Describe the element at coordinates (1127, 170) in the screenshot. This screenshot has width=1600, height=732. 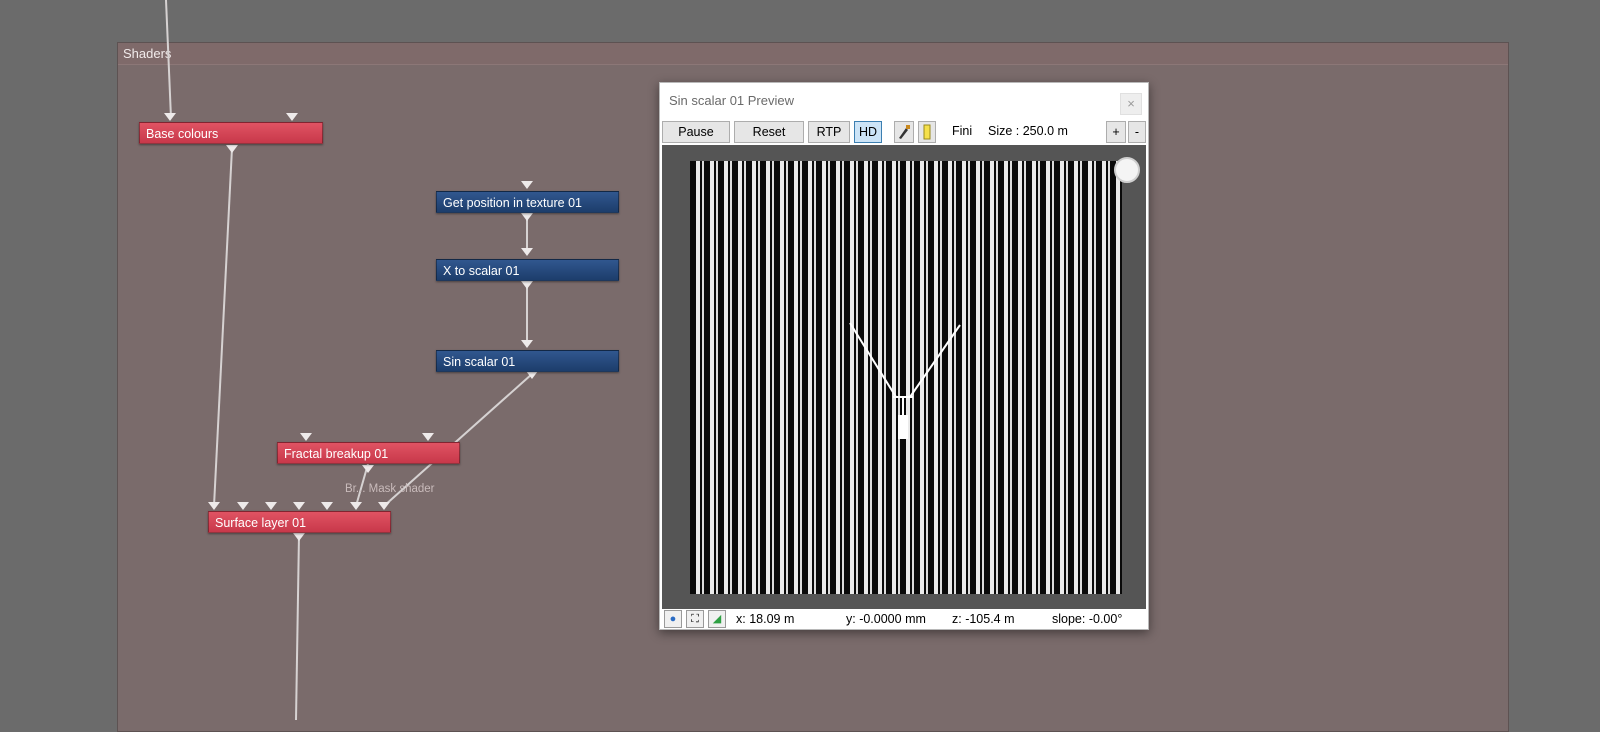
I see `compass-icon` at that location.